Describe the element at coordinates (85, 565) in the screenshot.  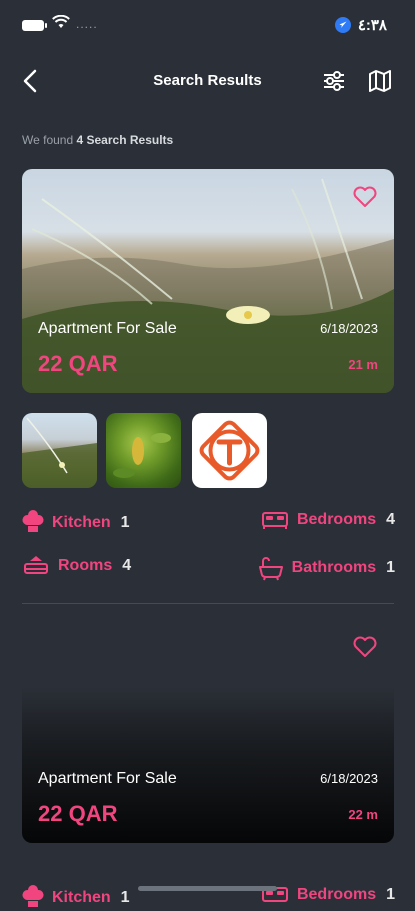
I see `feature-label: Rooms` at that location.